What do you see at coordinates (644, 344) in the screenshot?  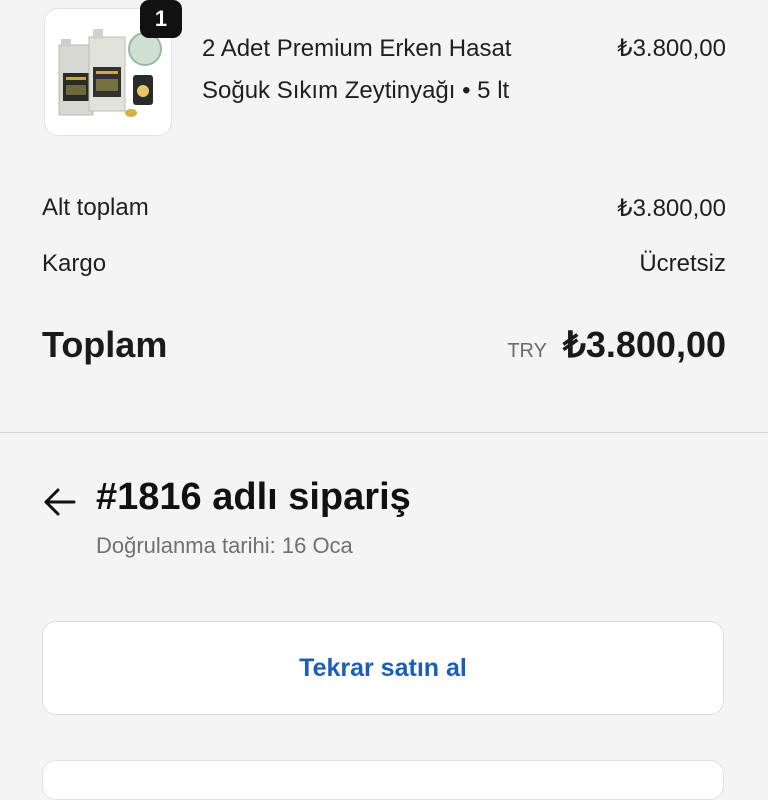 I see `total-value: ₺3.800,00` at bounding box center [644, 344].